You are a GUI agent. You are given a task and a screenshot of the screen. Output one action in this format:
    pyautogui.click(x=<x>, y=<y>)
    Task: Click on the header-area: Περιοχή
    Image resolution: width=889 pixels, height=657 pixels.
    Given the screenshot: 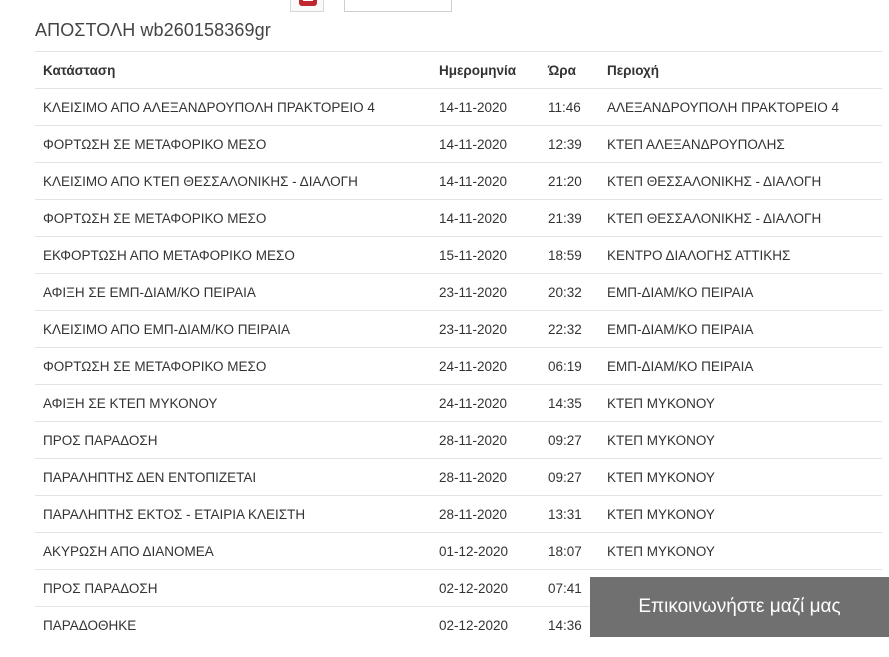 What is the action you would take?
    pyautogui.click(x=740, y=70)
    